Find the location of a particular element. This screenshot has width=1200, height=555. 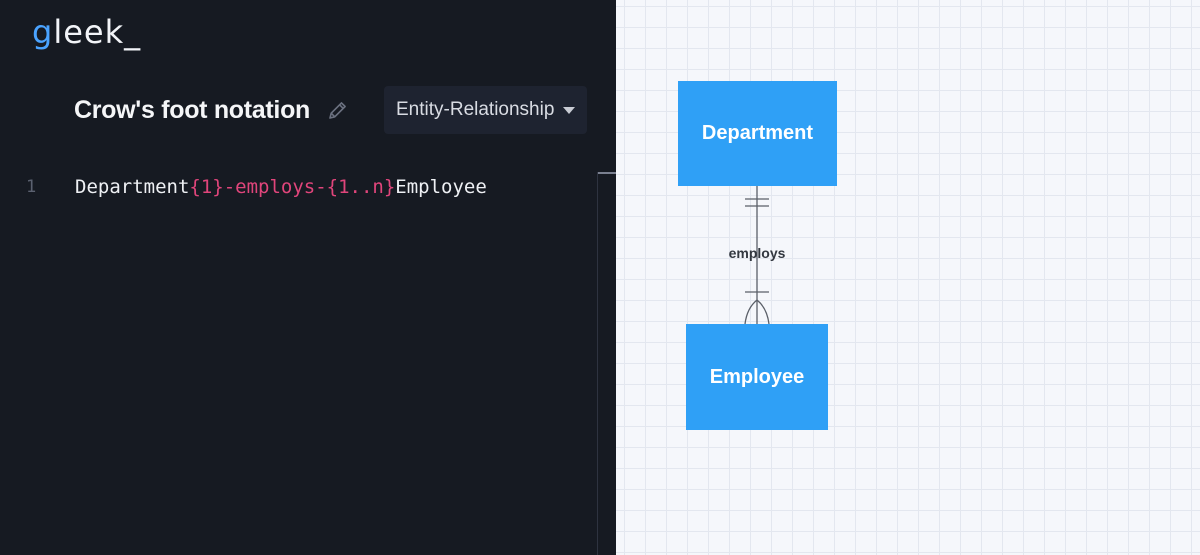

entity-department: Department is located at coordinates (757, 133).